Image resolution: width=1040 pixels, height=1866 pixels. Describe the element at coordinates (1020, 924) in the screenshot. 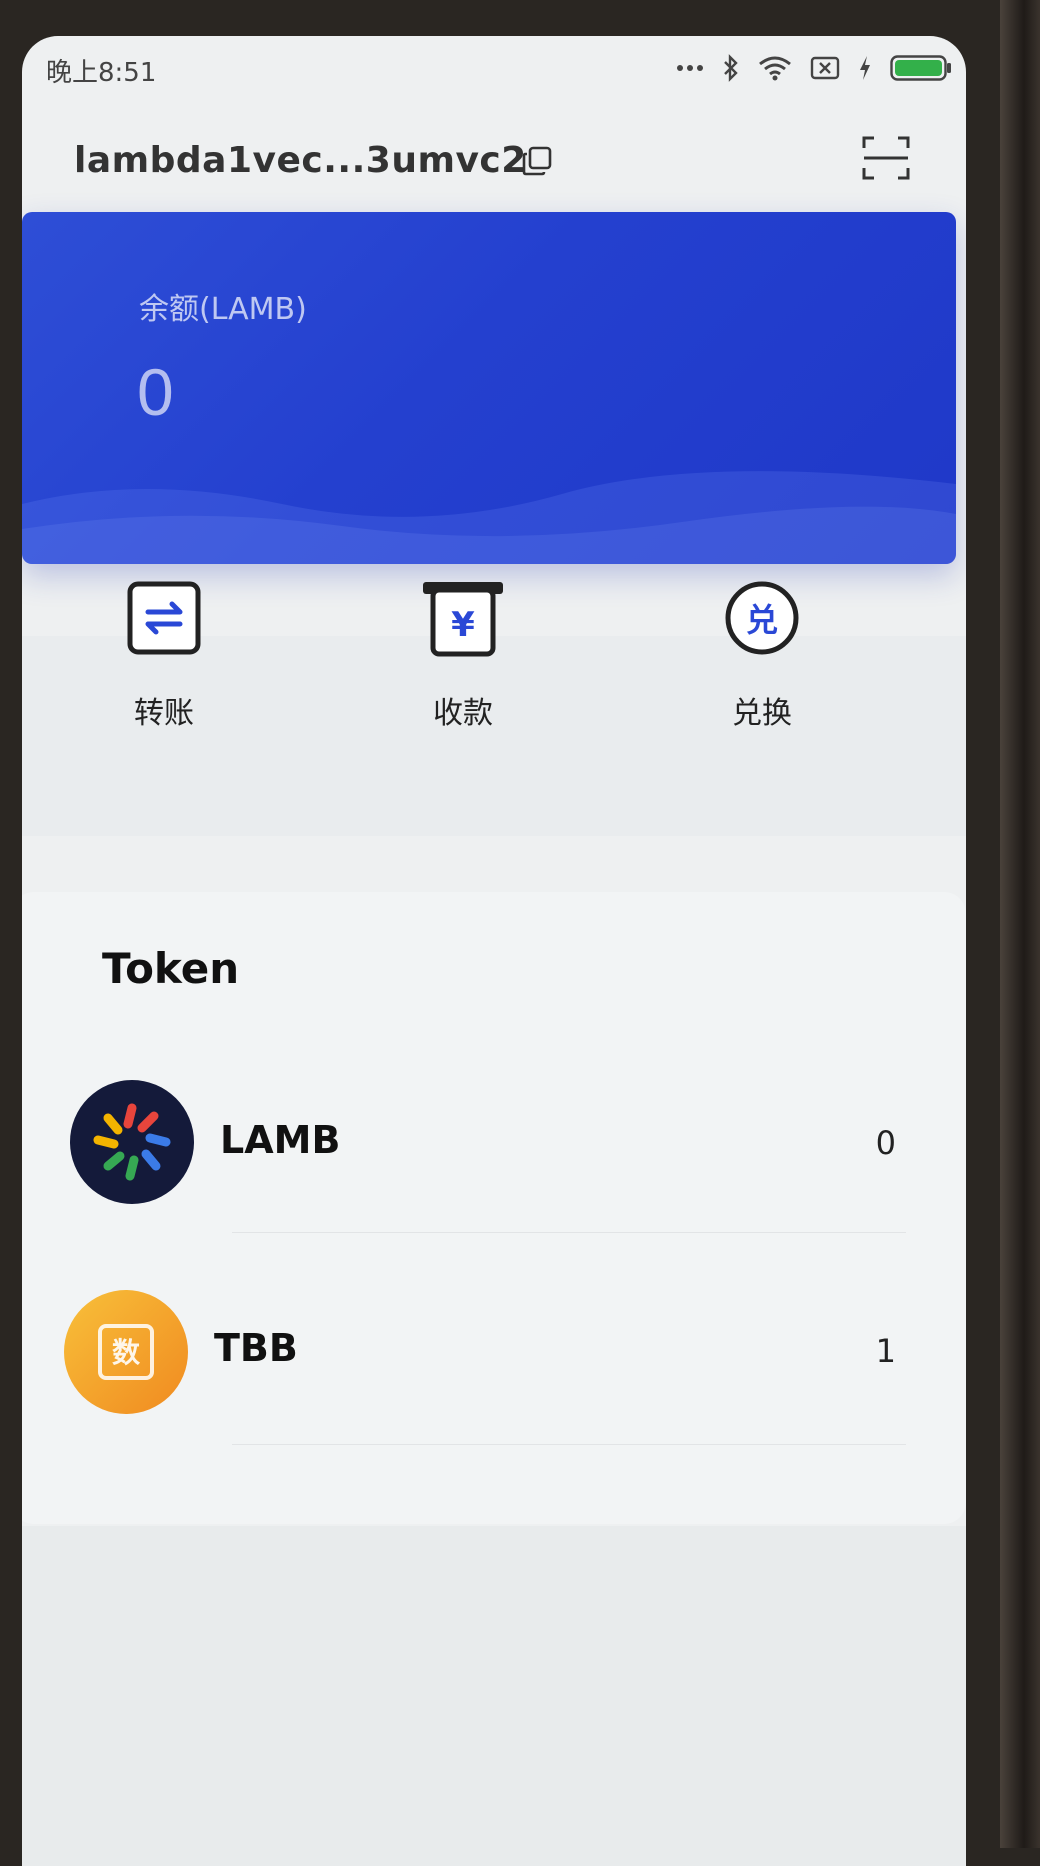

I see `phone-bezel` at that location.